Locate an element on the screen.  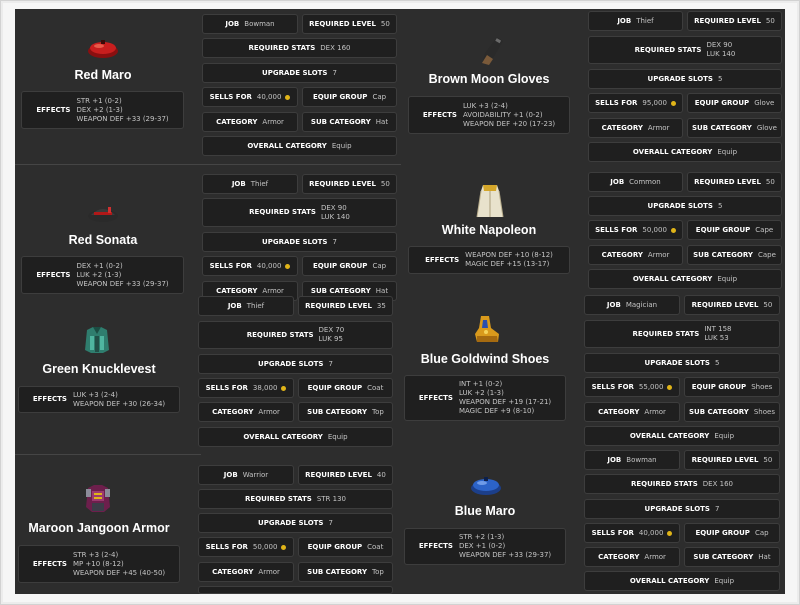
required-stats-list: DEX 70 LUK 95 is located at coordinates (332, 335).